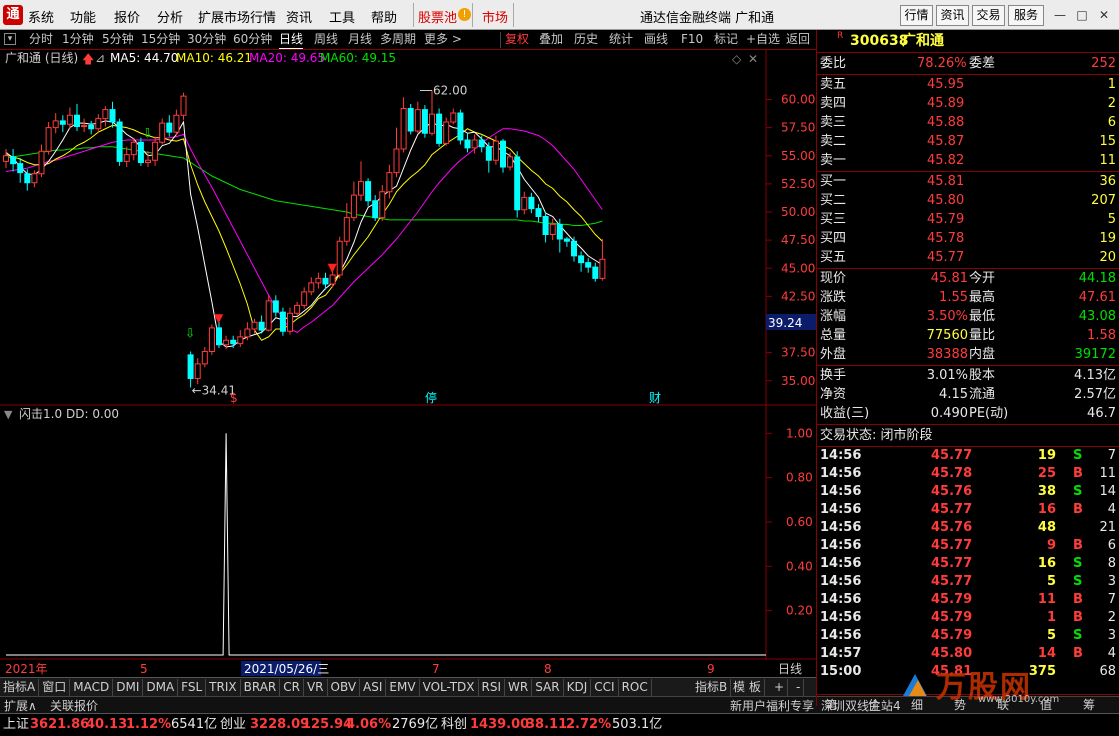  What do you see at coordinates (1111, 599) in the screenshot?
I see `tick-count: 7` at bounding box center [1111, 599].